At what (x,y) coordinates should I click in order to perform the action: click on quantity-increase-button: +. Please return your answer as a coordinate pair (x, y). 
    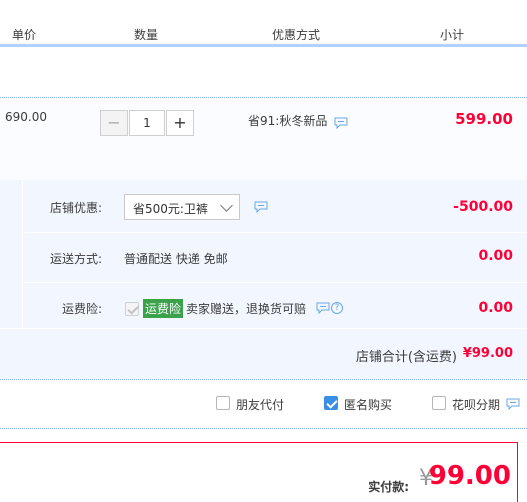
    Looking at the image, I should click on (180, 123).